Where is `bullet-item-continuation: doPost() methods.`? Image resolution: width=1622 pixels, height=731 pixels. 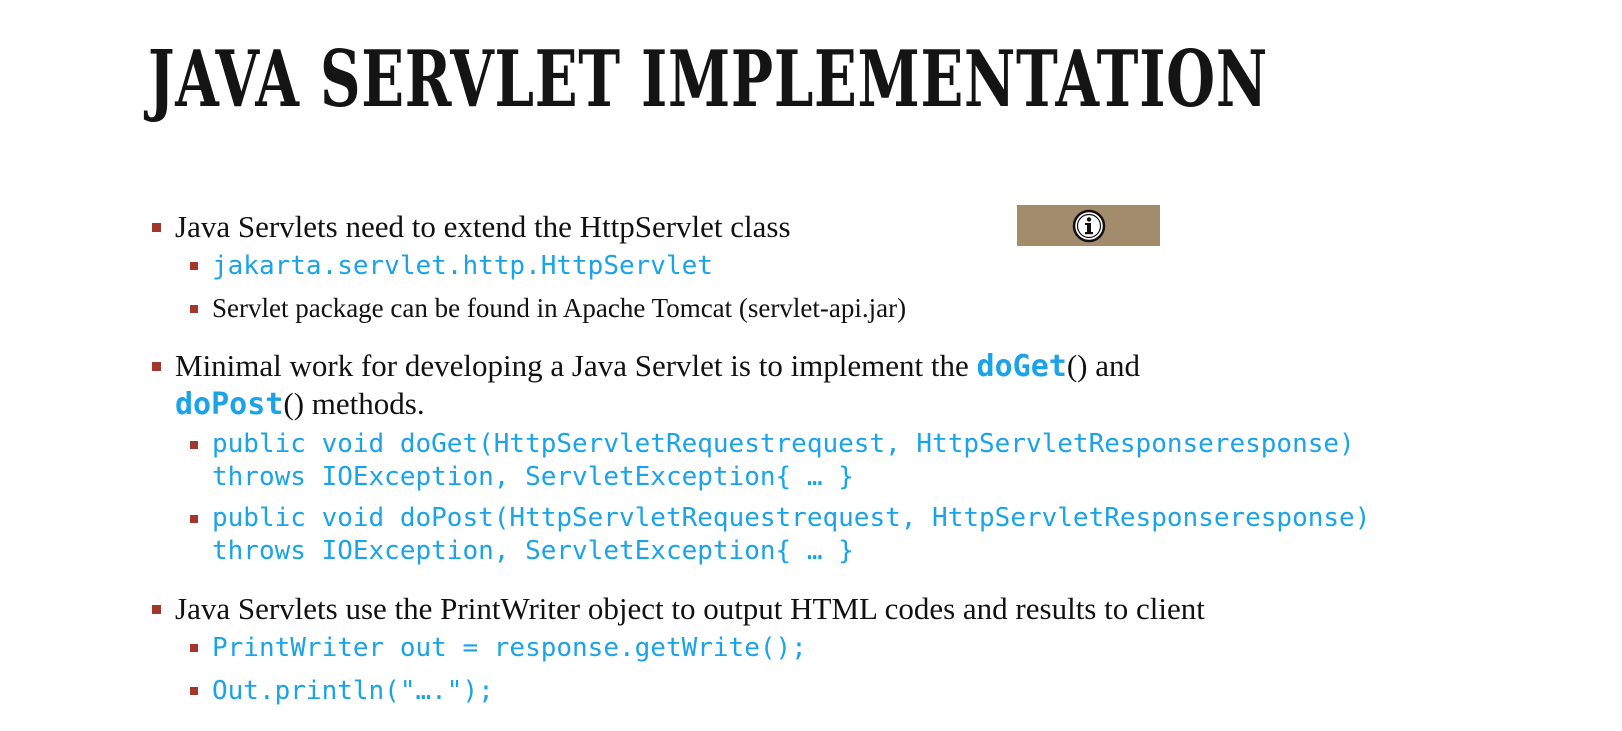
bullet-item-continuation: doPost() methods. is located at coordinates (868, 404).